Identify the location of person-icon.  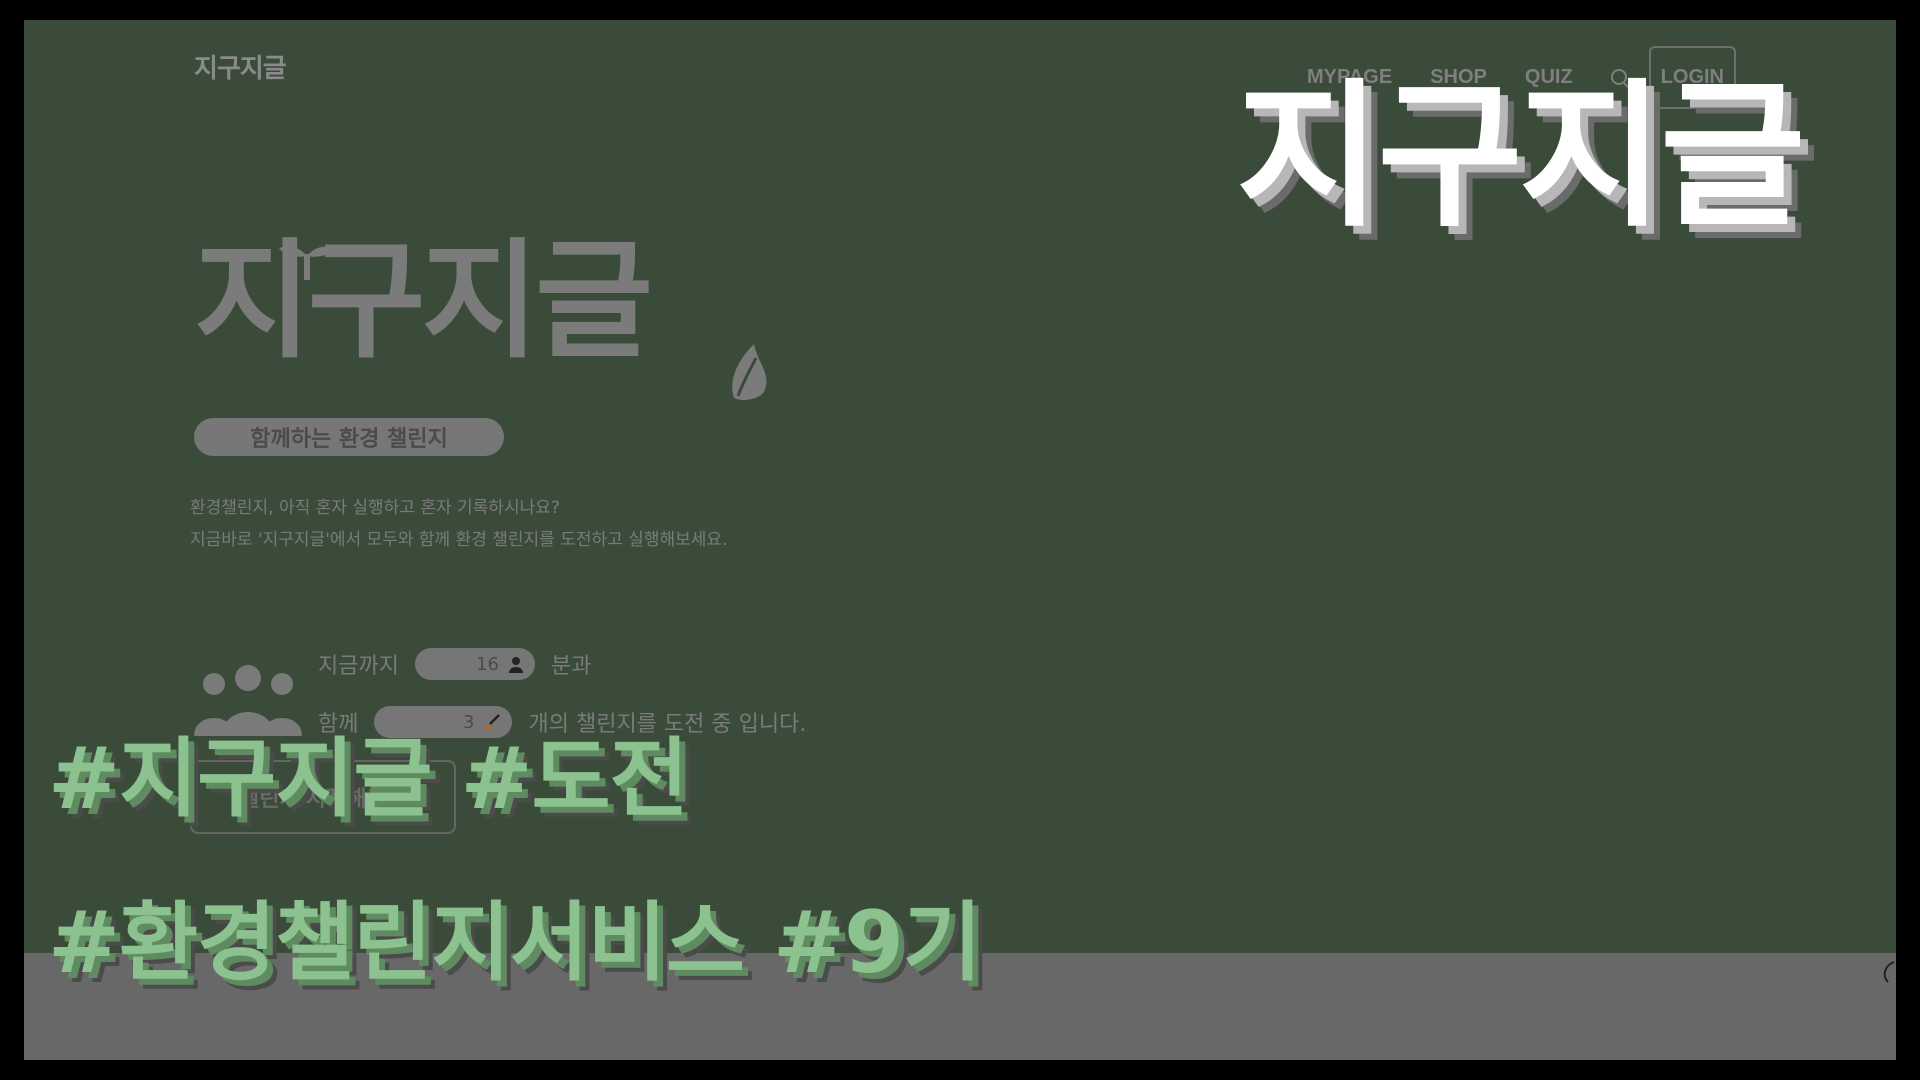
(515, 665).